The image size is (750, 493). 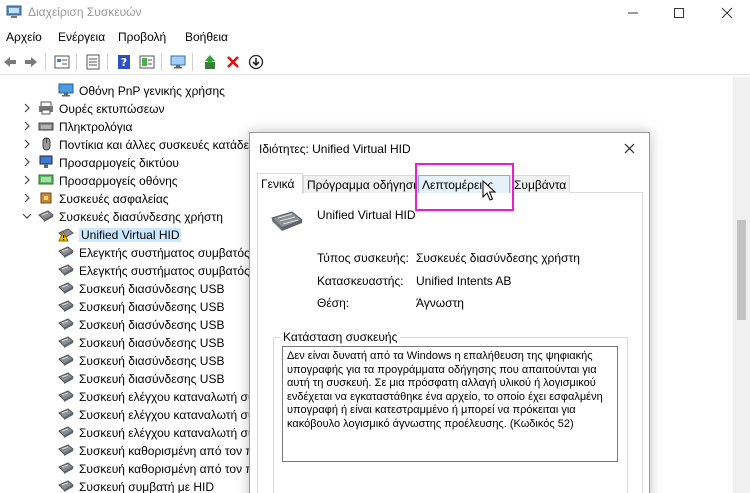 What do you see at coordinates (24, 37) in the screenshot?
I see `menu-file: Αρχείο` at bounding box center [24, 37].